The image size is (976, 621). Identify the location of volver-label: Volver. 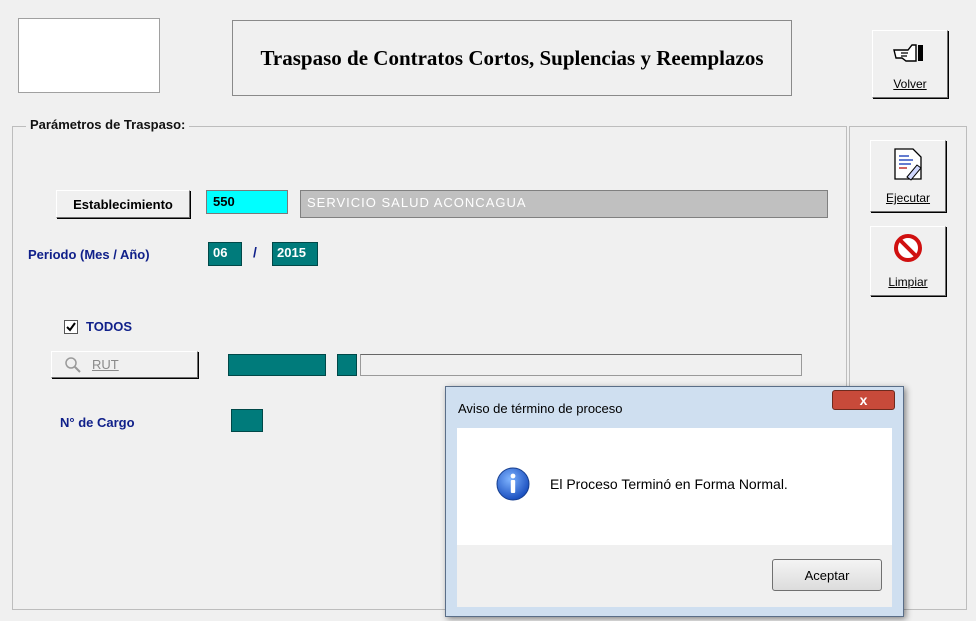
(910, 84).